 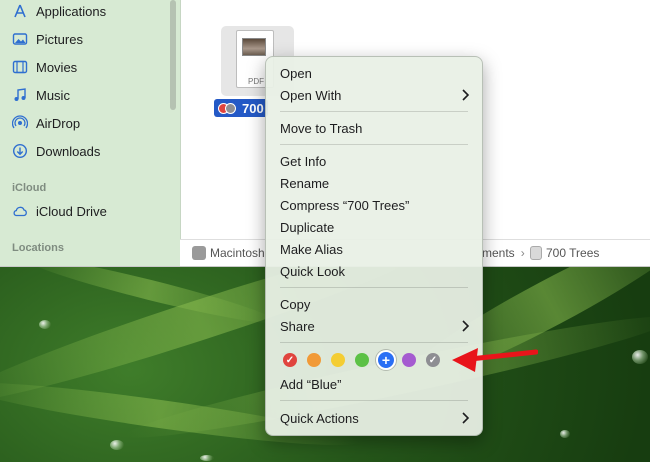 I want to click on menu-item-quick-actions: Quick Actions, so click(x=375, y=418).